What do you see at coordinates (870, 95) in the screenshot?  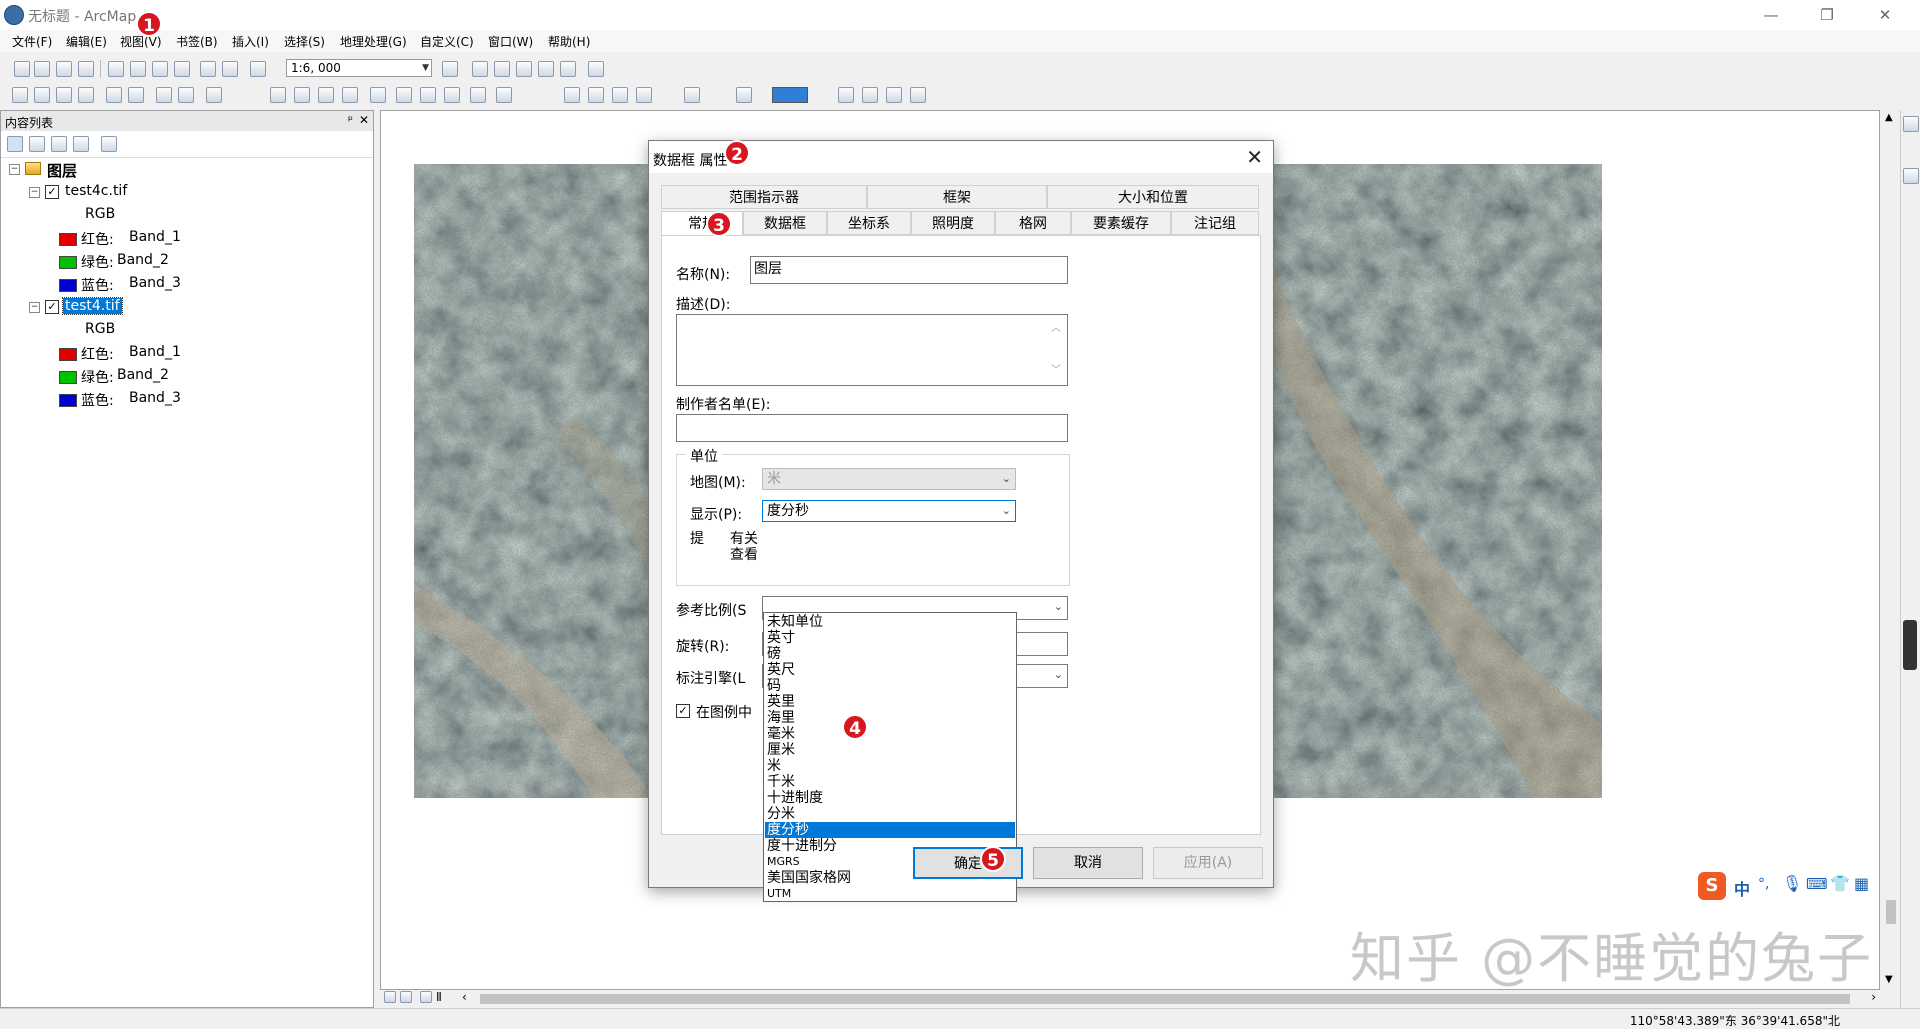 I see `focus-data-frame-icon` at bounding box center [870, 95].